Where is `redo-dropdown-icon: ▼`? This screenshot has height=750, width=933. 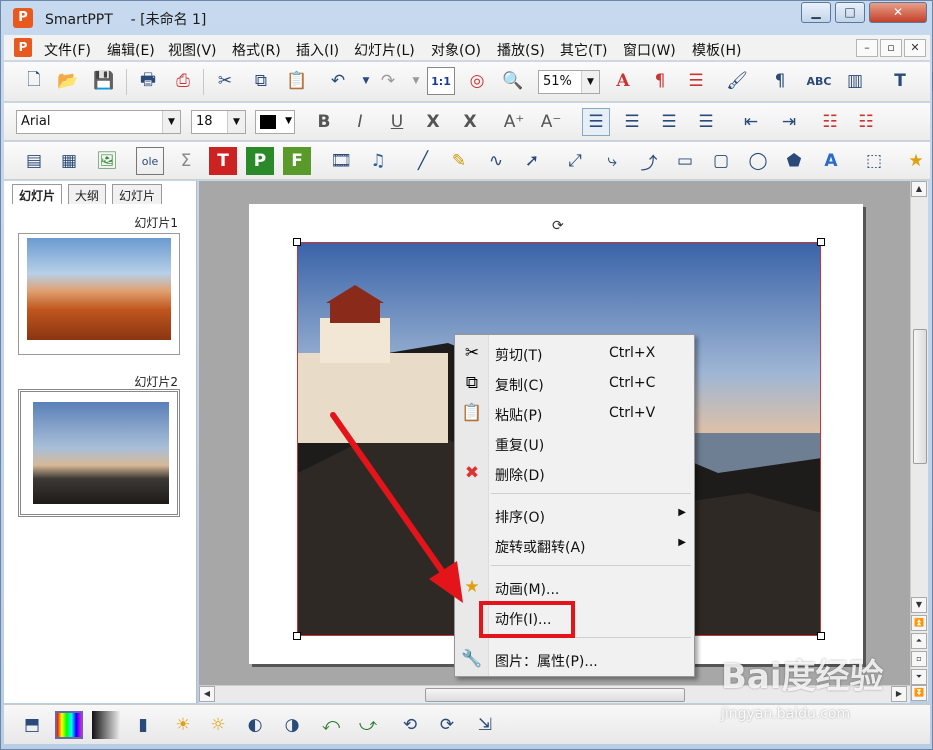 redo-dropdown-icon: ▼ is located at coordinates (416, 81).